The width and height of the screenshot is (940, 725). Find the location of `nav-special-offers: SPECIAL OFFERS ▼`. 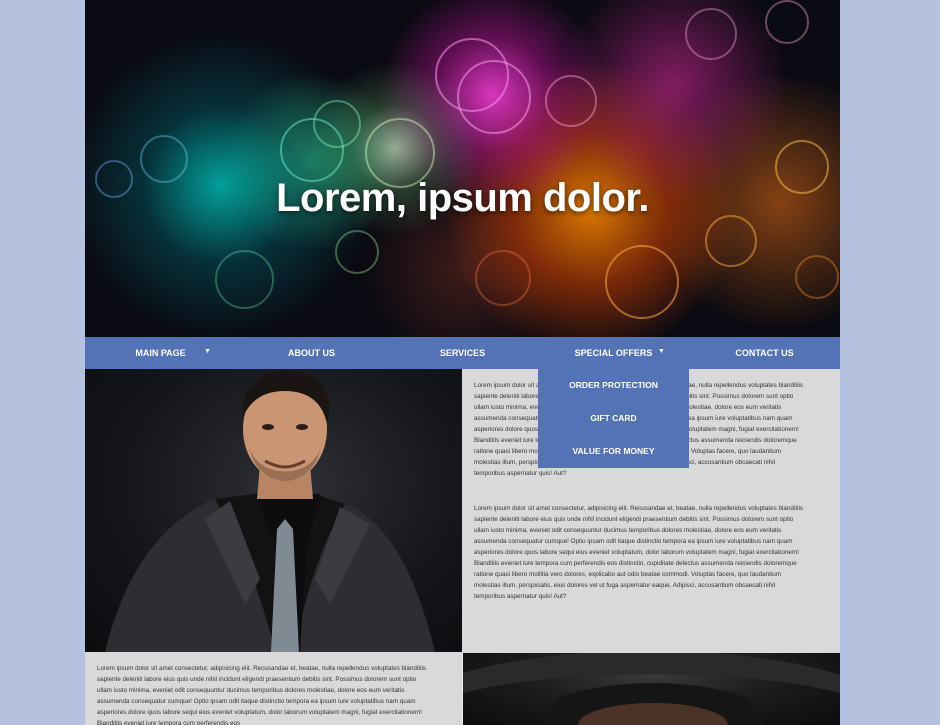

nav-special-offers: SPECIAL OFFERS ▼ is located at coordinates (613, 353).